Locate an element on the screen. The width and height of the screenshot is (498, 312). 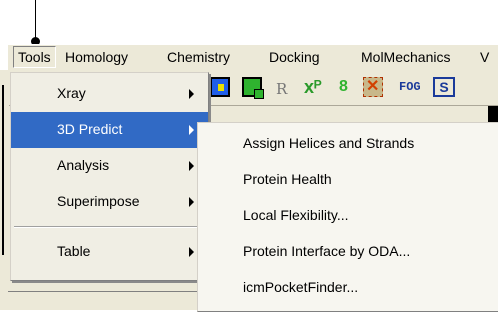
connect-atoms-icon: xᴾ is located at coordinates (314, 87).